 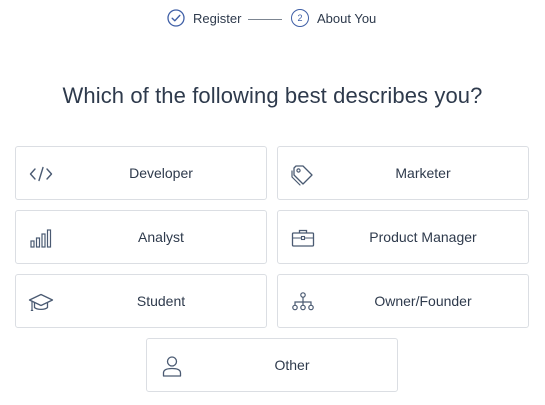 What do you see at coordinates (217, 18) in the screenshot?
I see `step-register-label: Register` at bounding box center [217, 18].